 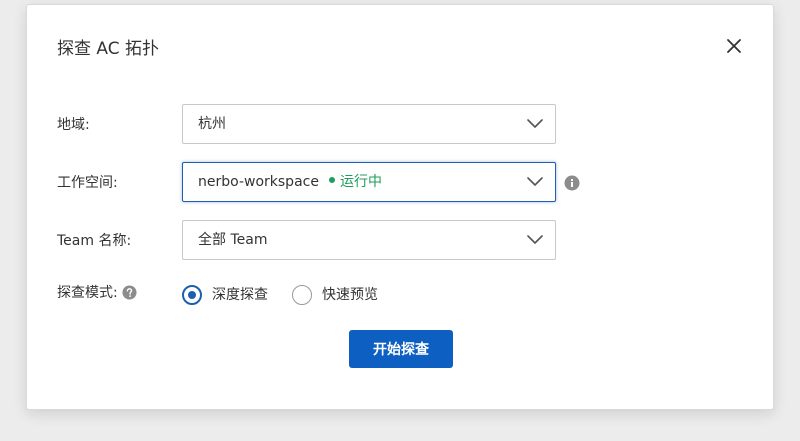 I want to click on info-icon, so click(x=572, y=183).